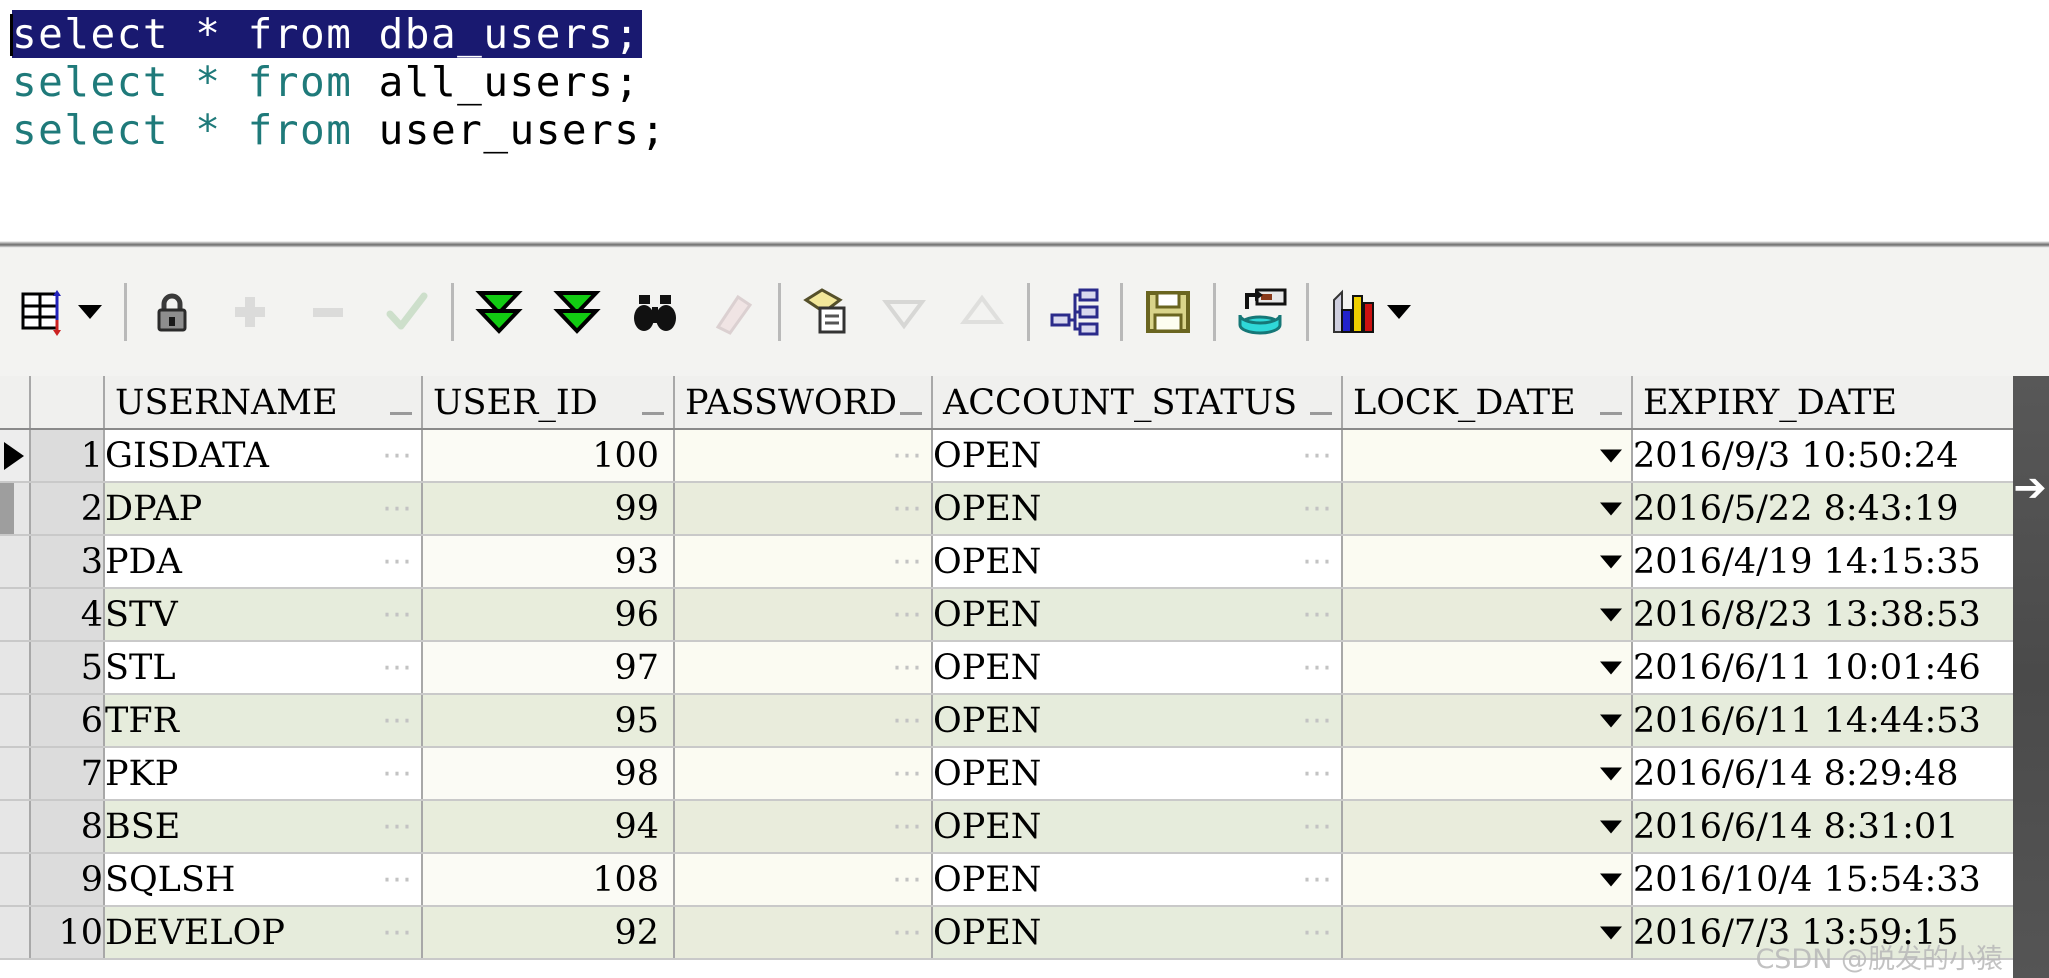 The height and width of the screenshot is (978, 2049). Describe the element at coordinates (327, 34) in the screenshot. I see `sql-line-1: select * from dba_users;` at that location.